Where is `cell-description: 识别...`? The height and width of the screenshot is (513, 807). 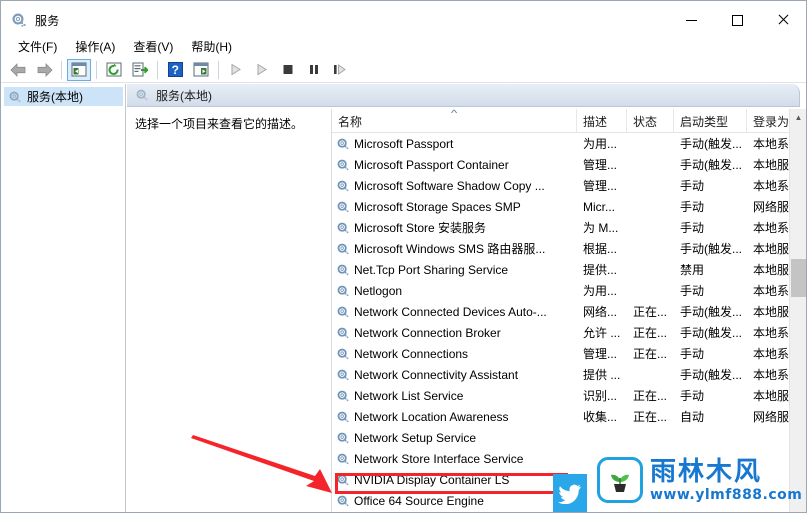
cell-description: 识别... is located at coordinates (600, 396).